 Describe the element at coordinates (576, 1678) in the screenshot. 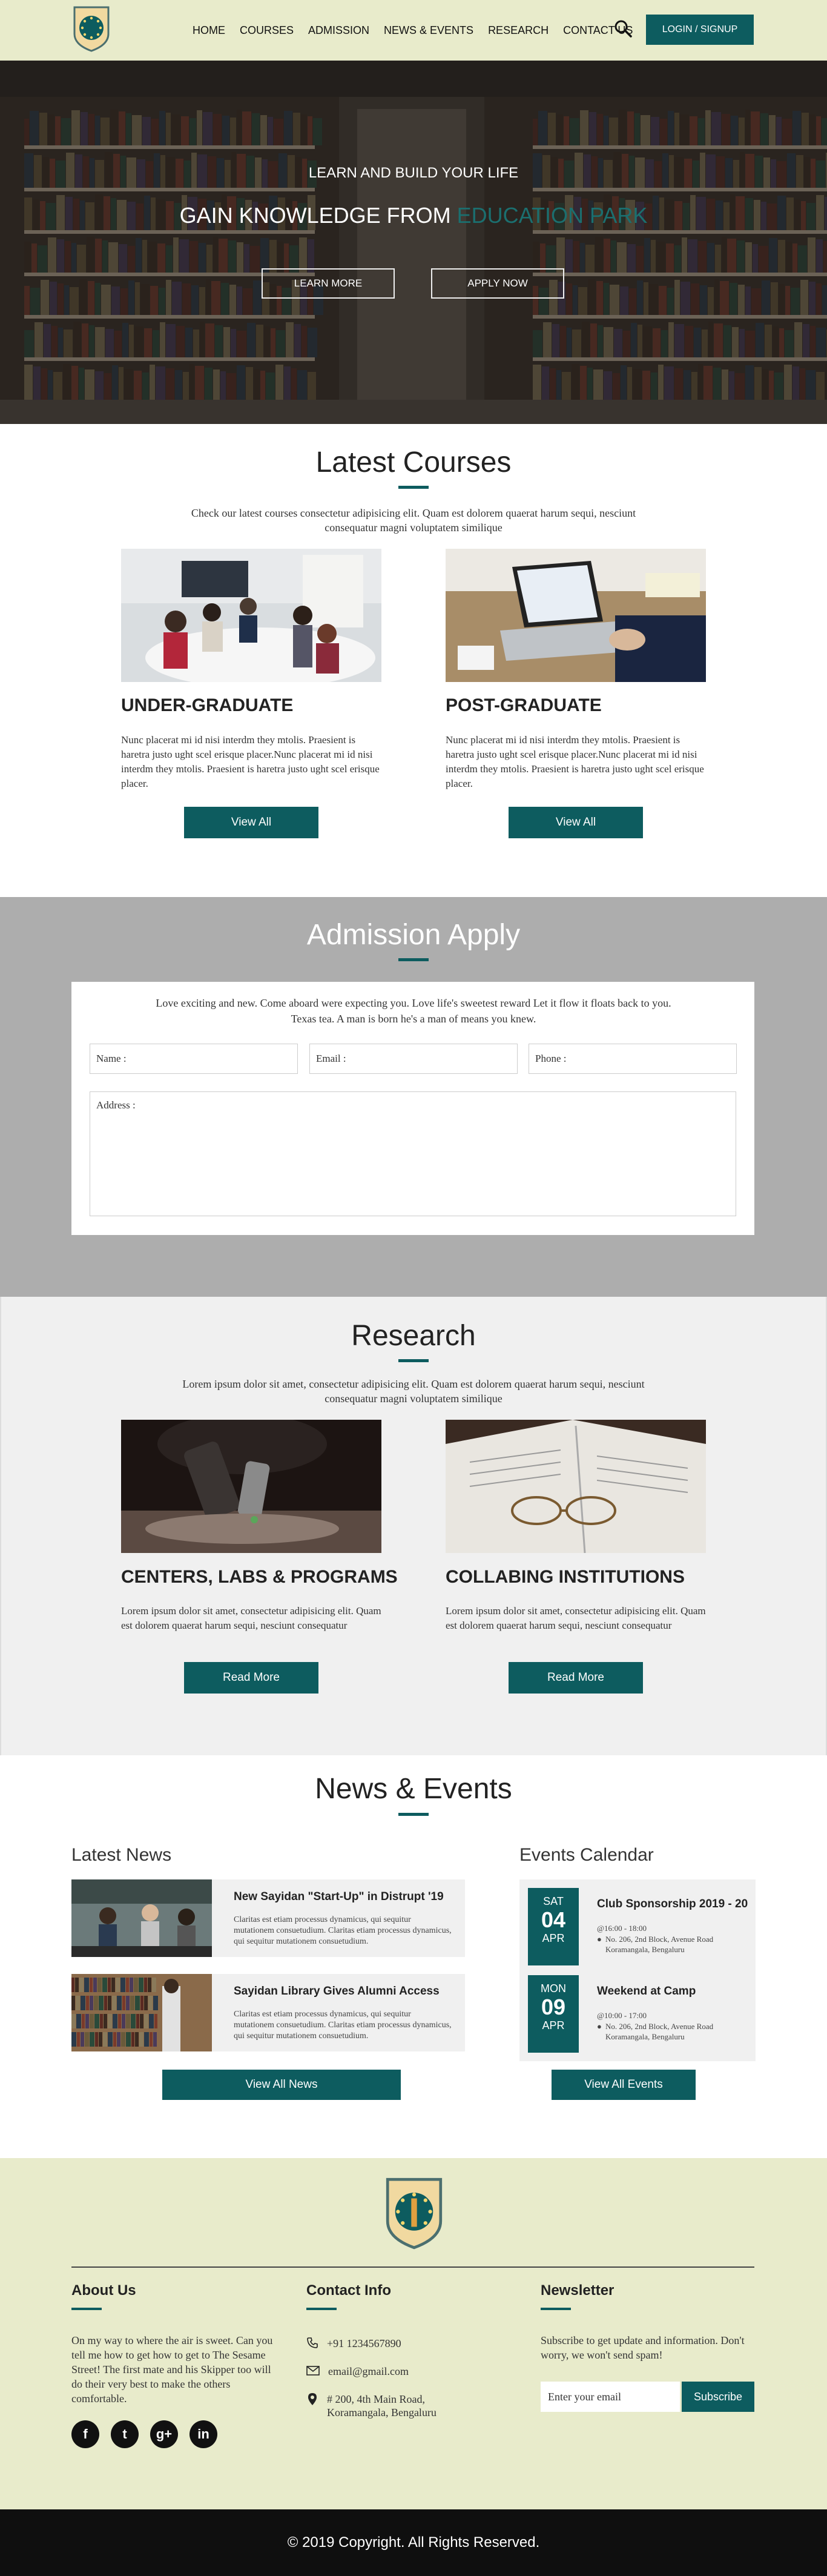

I see `institutions-read-more-button: Read More` at that location.